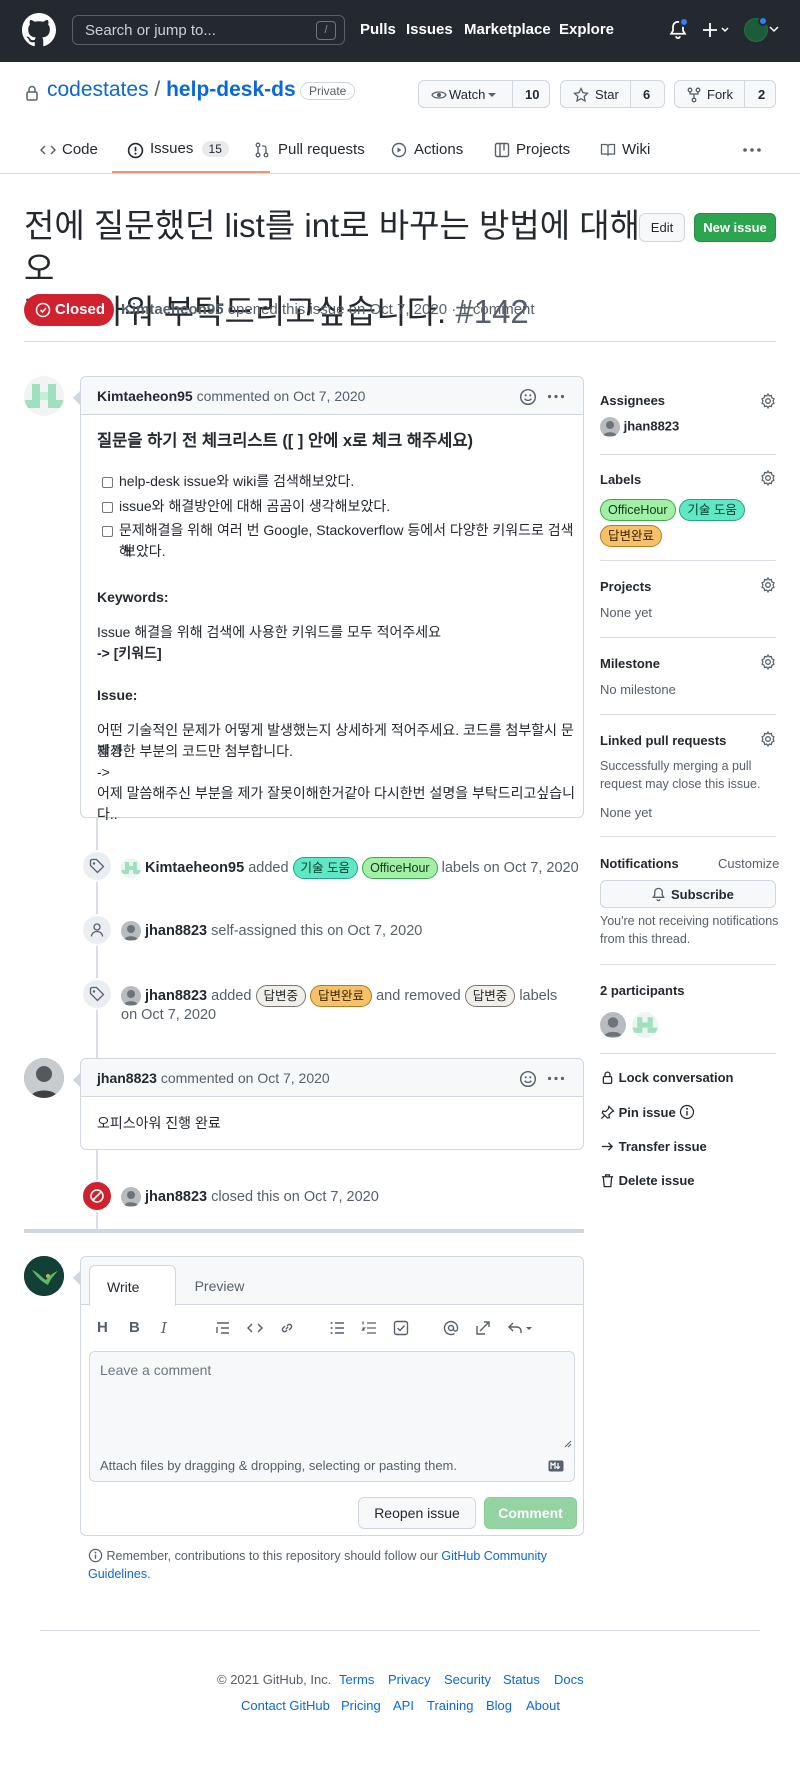 The image size is (800, 1773). What do you see at coordinates (427, 149) in the screenshot?
I see `tab-actions: Actions` at bounding box center [427, 149].